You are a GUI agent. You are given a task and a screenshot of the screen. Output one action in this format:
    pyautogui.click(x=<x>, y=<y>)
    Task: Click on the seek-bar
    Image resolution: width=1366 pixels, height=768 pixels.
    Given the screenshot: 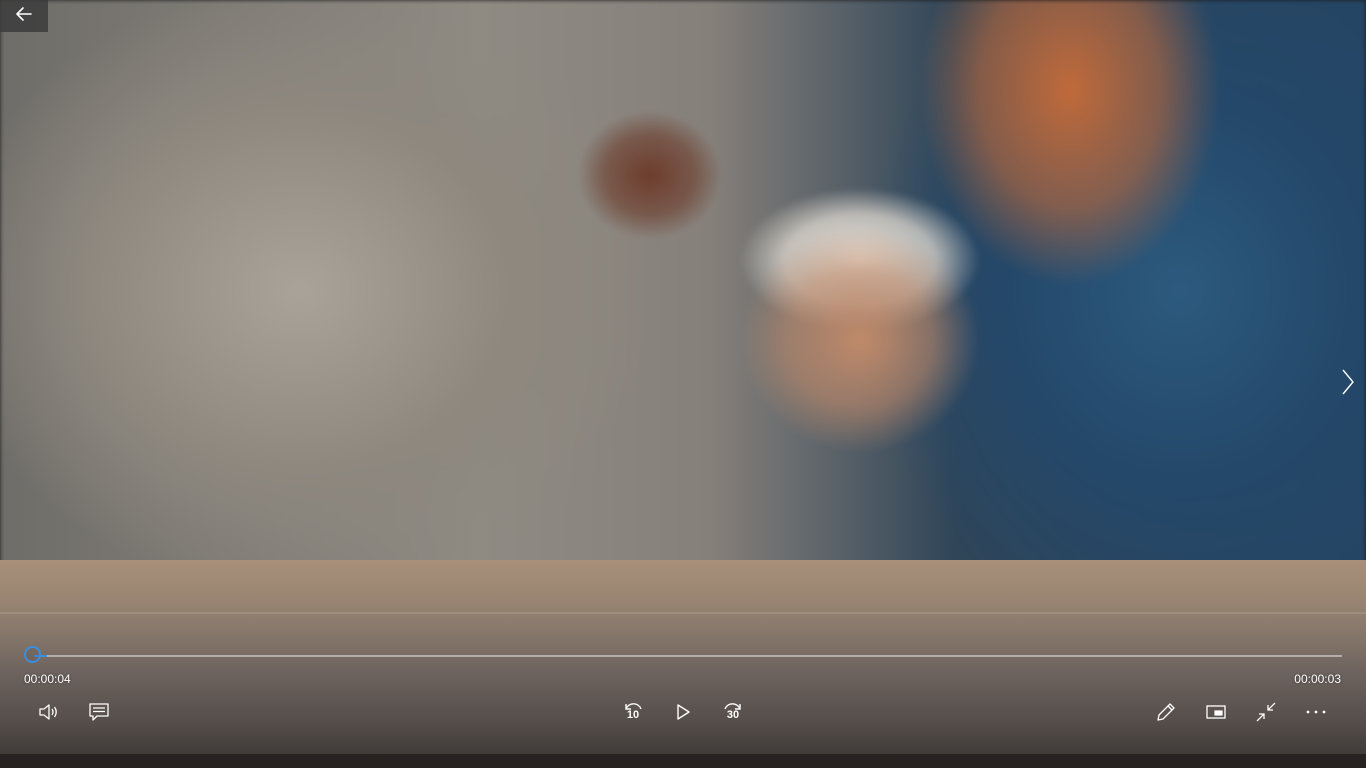 What is the action you would take?
    pyautogui.click(x=688, y=656)
    